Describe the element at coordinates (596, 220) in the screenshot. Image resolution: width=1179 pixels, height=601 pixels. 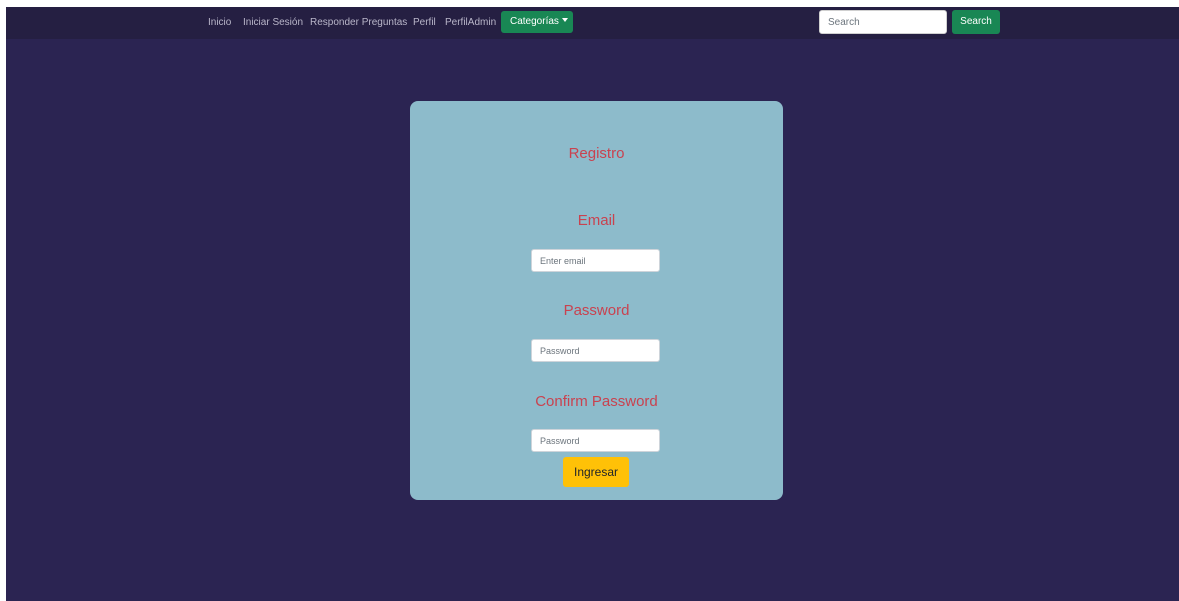
I see `email-label: Email` at that location.